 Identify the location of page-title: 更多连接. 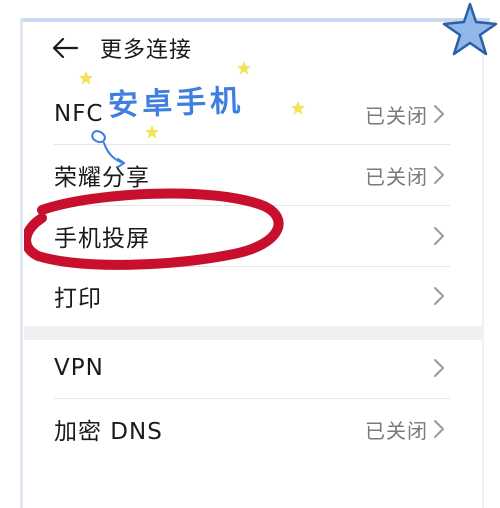
(146, 50).